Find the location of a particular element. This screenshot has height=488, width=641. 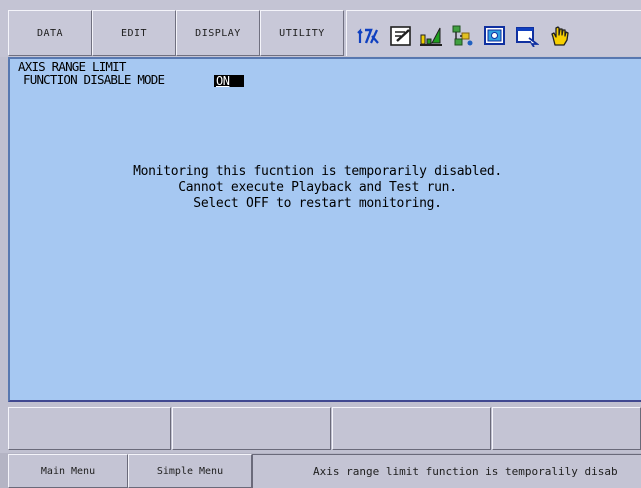

main-menu-button: Main Menu is located at coordinates (68, 471).